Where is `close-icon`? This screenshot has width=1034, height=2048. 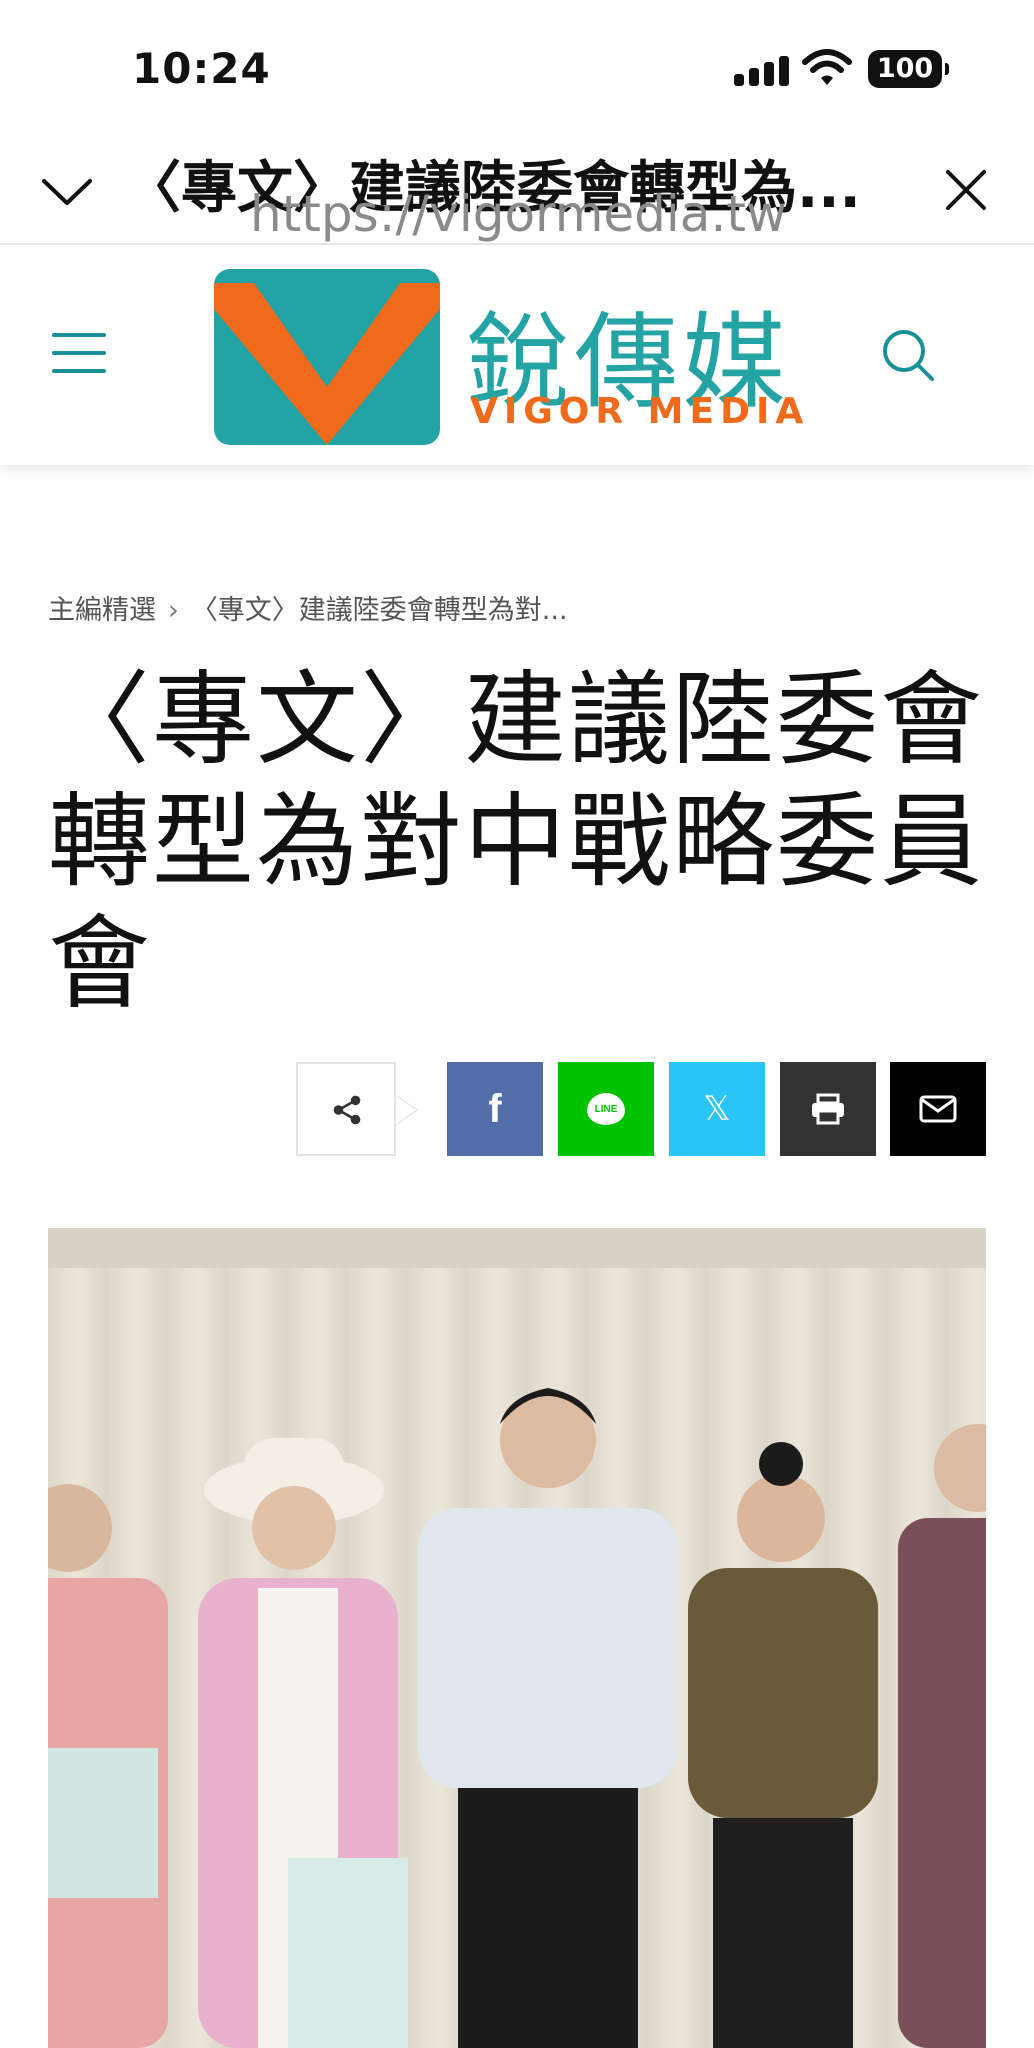 close-icon is located at coordinates (966, 190).